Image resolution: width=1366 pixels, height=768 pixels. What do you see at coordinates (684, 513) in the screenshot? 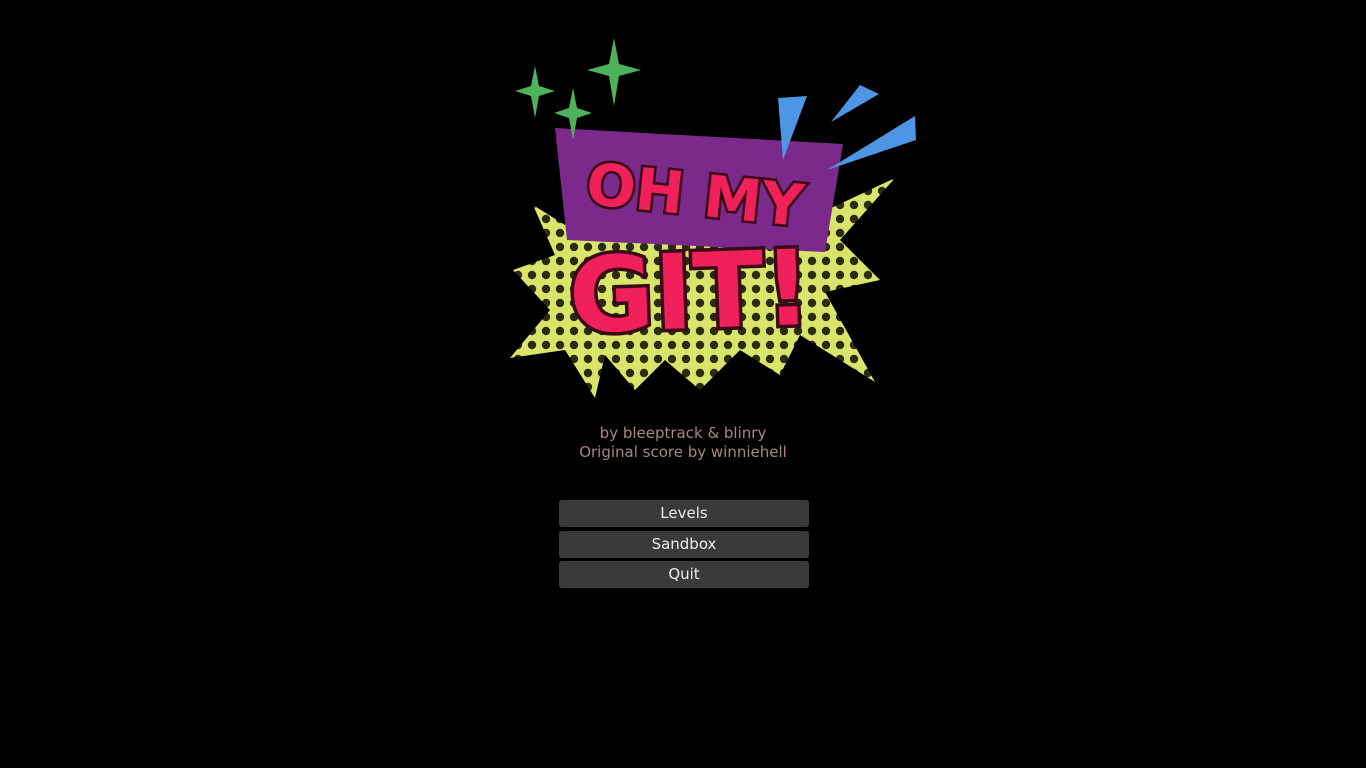
I see `levels-button: Levels` at bounding box center [684, 513].